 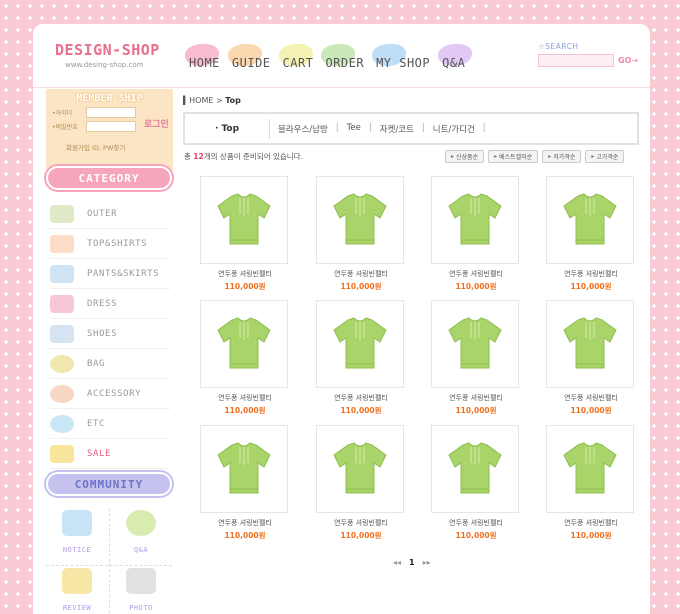 I want to click on category-label: SHOES, so click(x=102, y=334).